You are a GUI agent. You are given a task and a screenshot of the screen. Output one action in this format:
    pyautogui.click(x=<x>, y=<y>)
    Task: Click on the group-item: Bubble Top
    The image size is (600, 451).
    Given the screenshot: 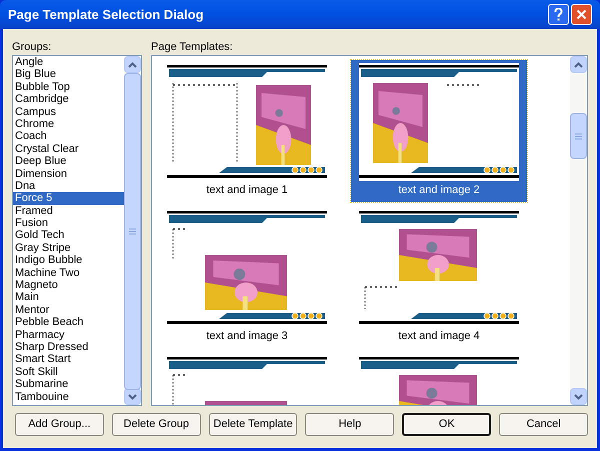 What is the action you would take?
    pyautogui.click(x=68, y=87)
    